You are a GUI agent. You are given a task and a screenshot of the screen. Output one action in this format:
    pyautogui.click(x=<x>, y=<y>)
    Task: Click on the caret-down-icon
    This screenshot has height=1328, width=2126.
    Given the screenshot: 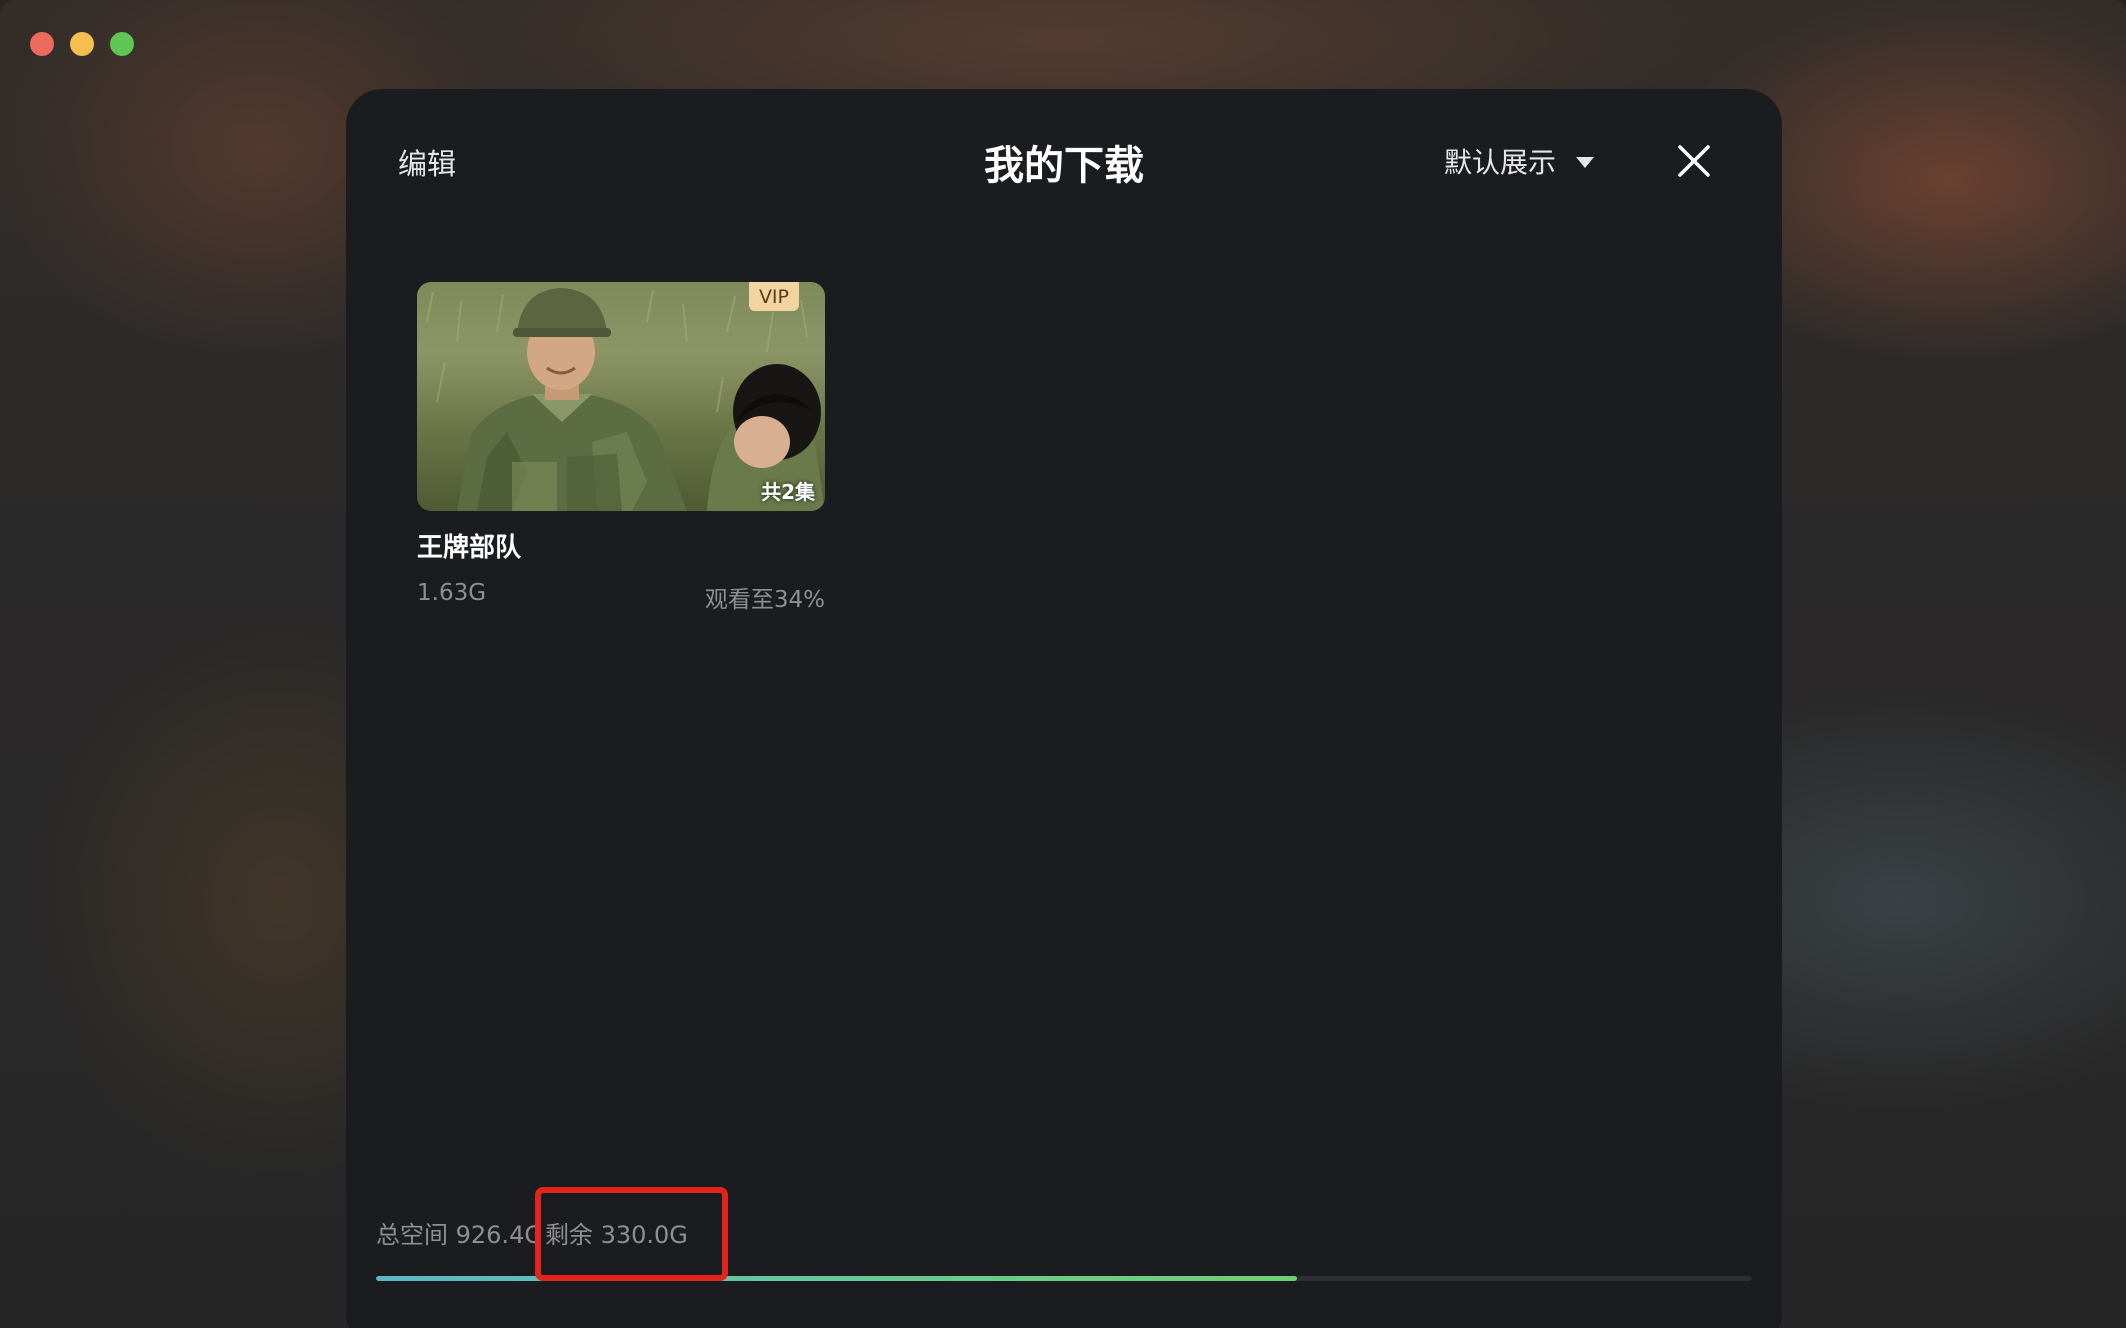 What is the action you would take?
    pyautogui.click(x=1585, y=162)
    